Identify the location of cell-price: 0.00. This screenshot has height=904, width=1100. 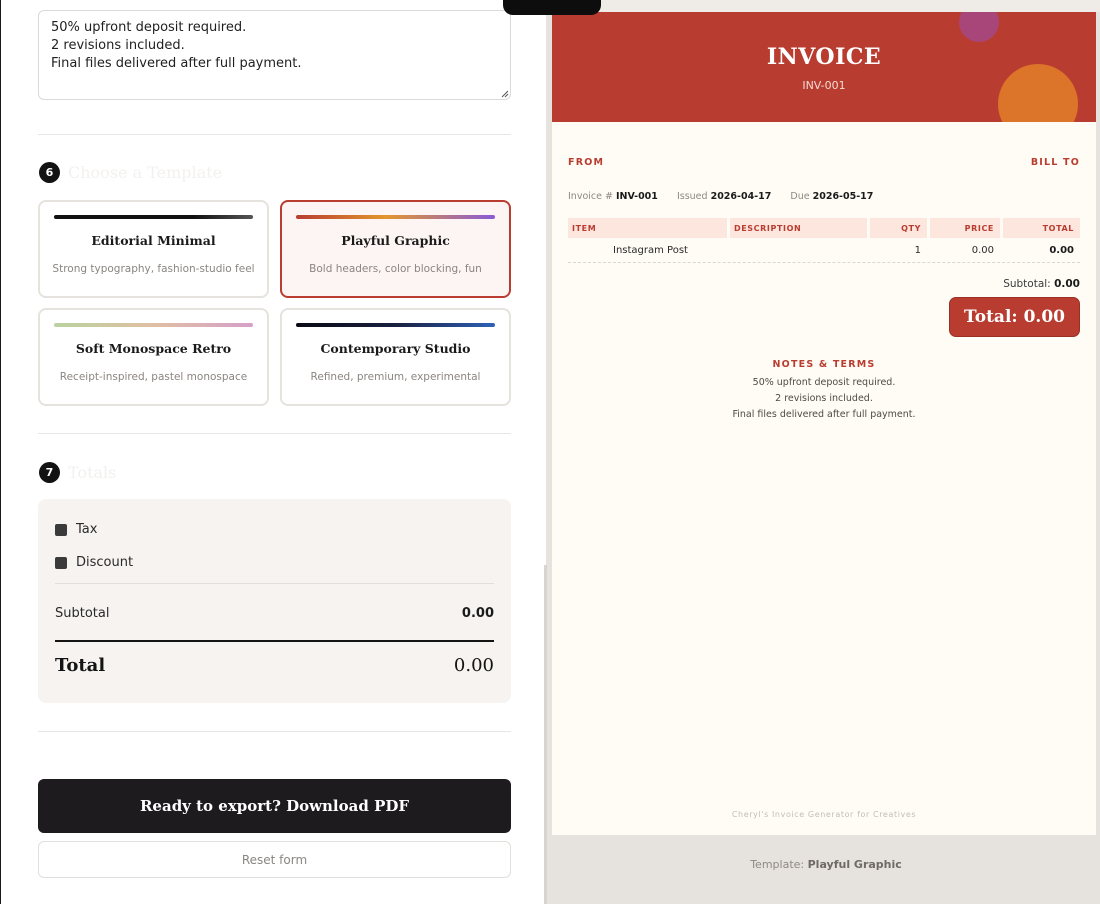
(982, 250).